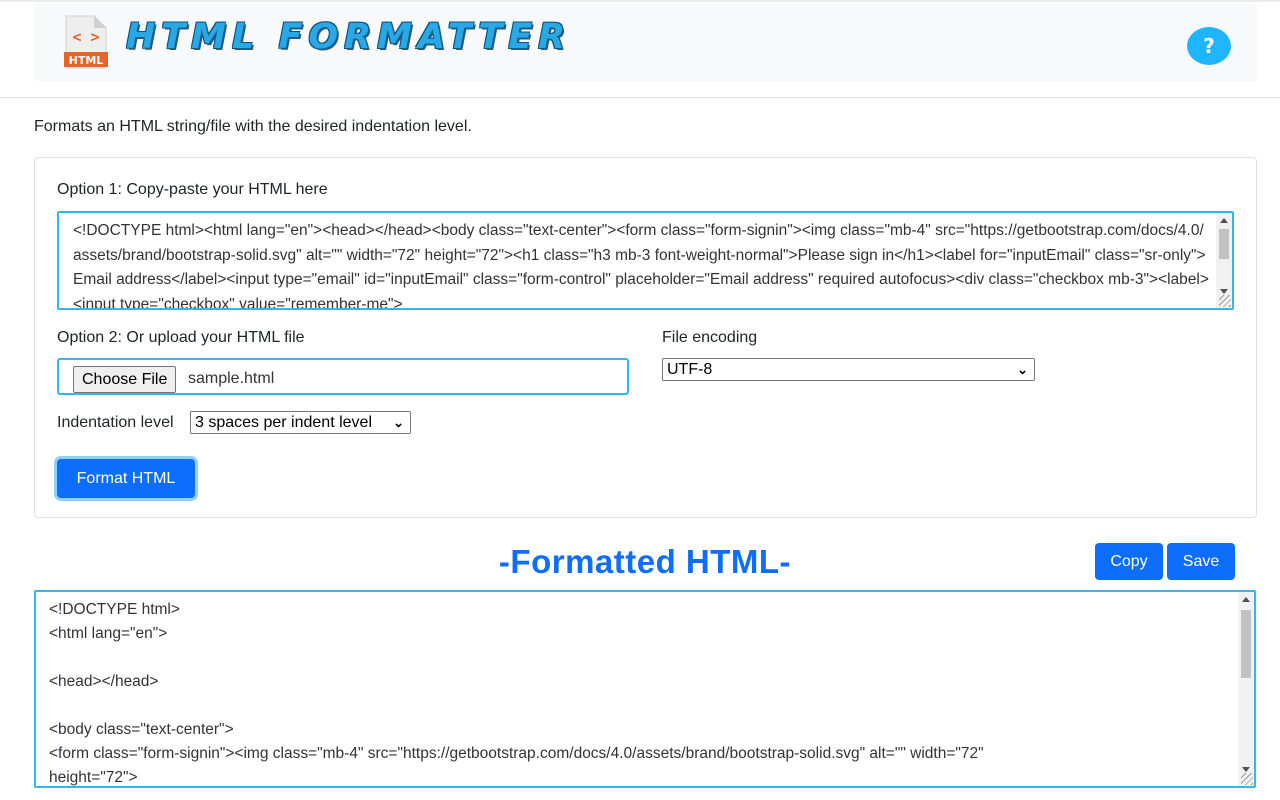  Describe the element at coordinates (115, 422) in the screenshot. I see `indentation-label: Indentation level` at that location.